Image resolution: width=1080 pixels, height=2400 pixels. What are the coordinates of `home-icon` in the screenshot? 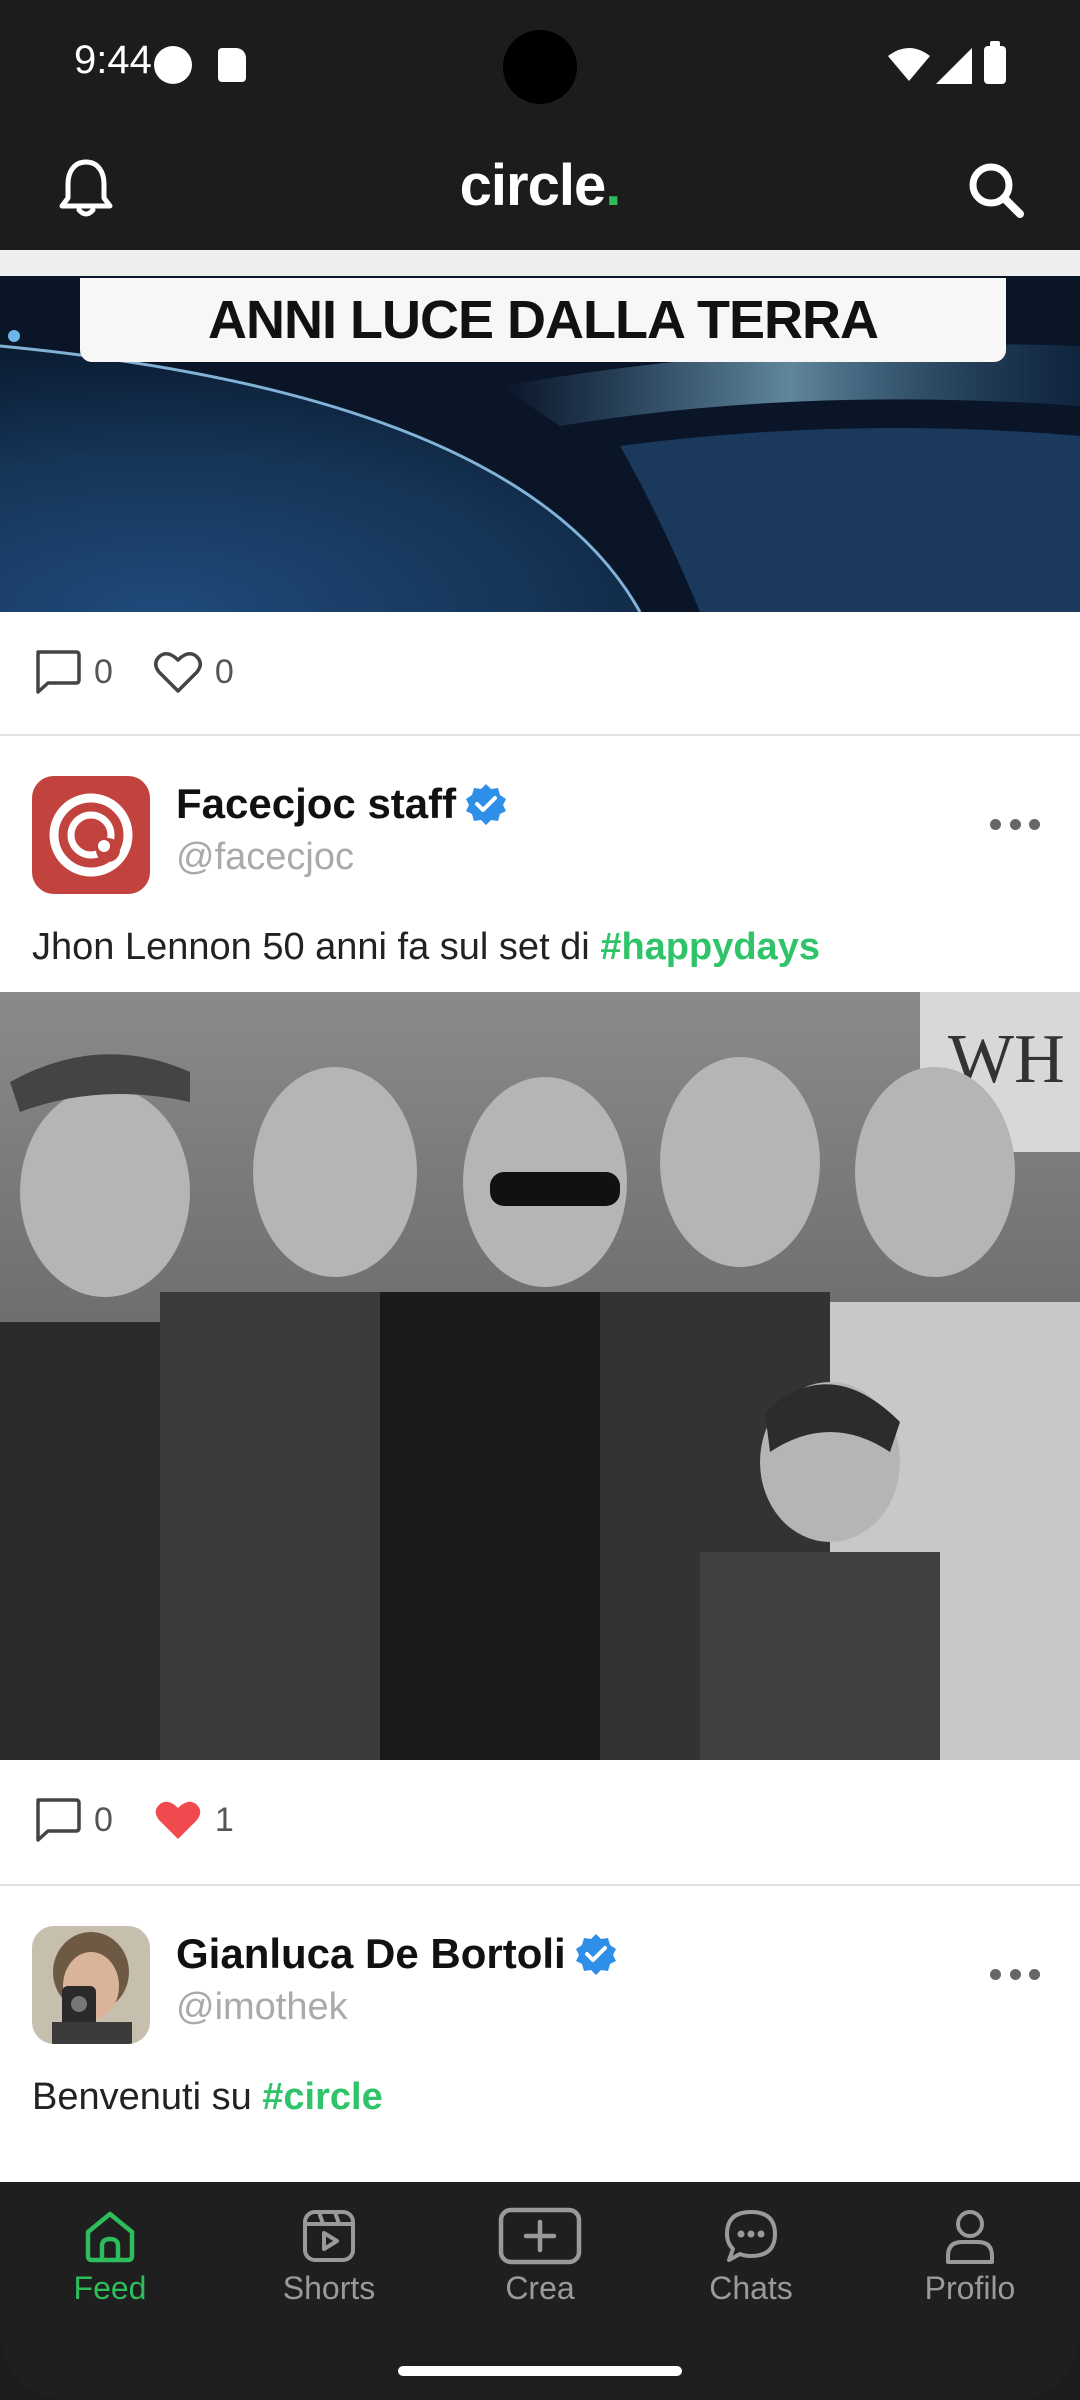 It's located at (110, 2237).